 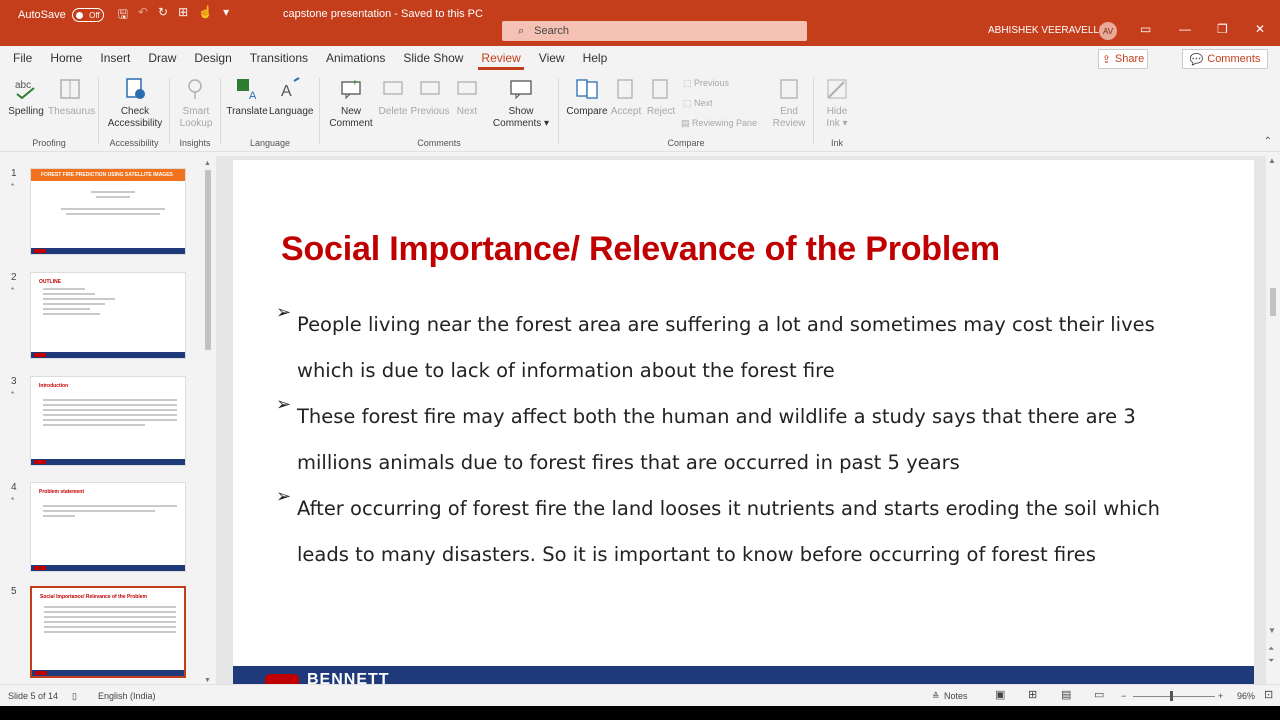 What do you see at coordinates (1268, 141) in the screenshot?
I see `collapse-ribbon-icon: ⌃` at bounding box center [1268, 141].